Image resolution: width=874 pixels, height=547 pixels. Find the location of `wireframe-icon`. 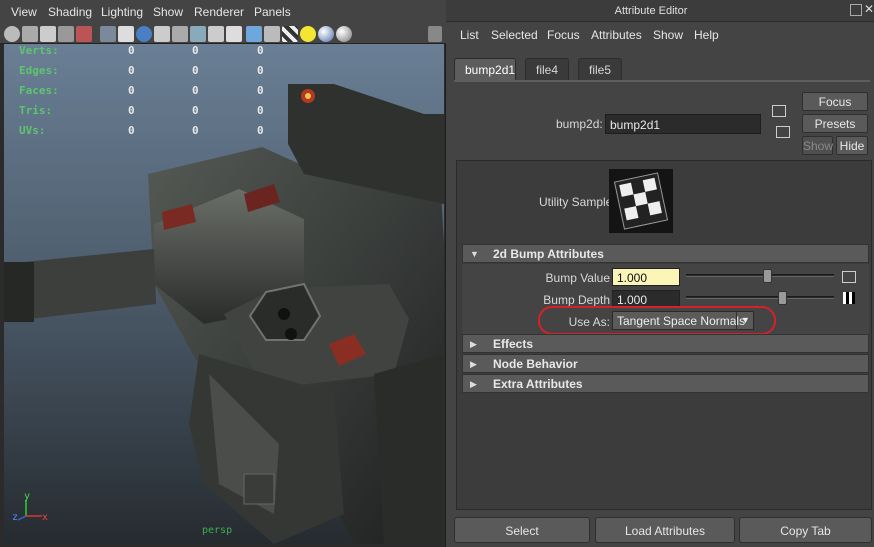

wireframe-icon is located at coordinates (108, 34).